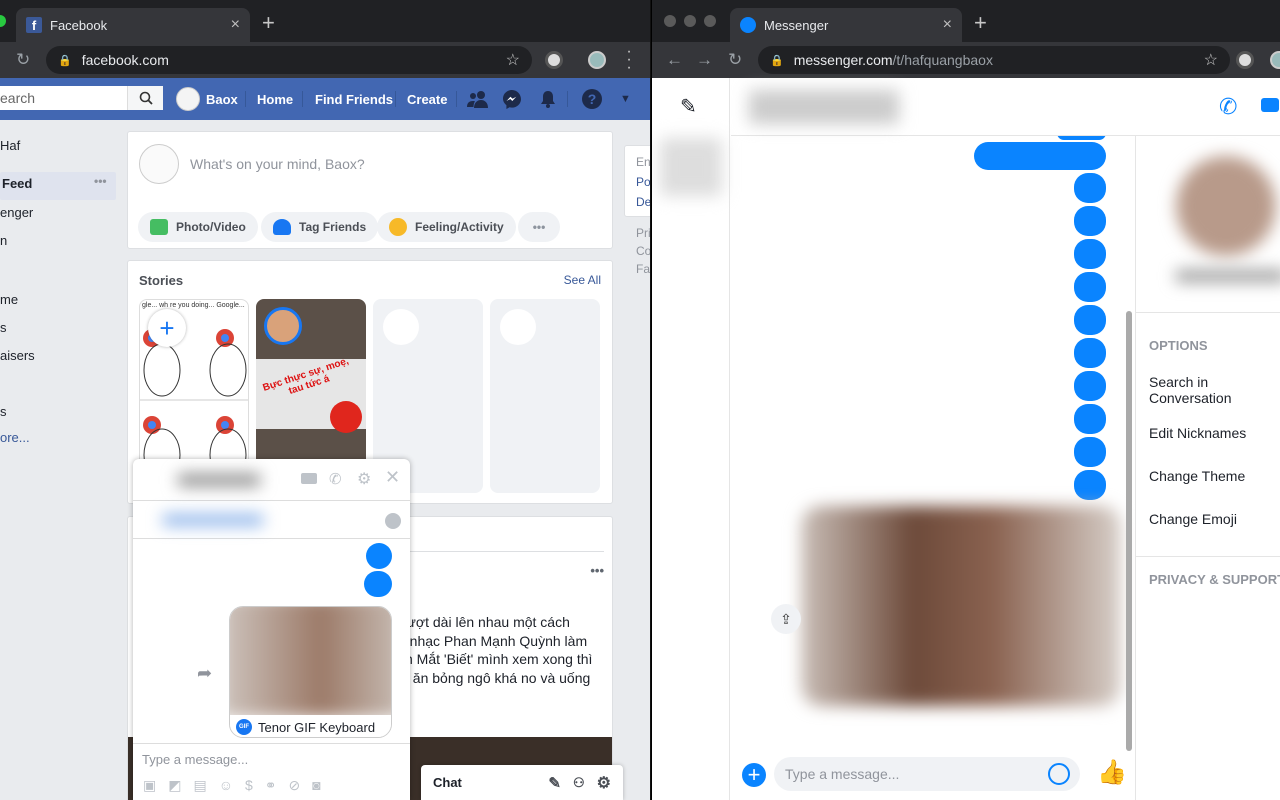 This screenshot has height=800, width=1280. What do you see at coordinates (16, 212) in the screenshot?
I see `sidebar-item-messenger: enger` at bounding box center [16, 212].